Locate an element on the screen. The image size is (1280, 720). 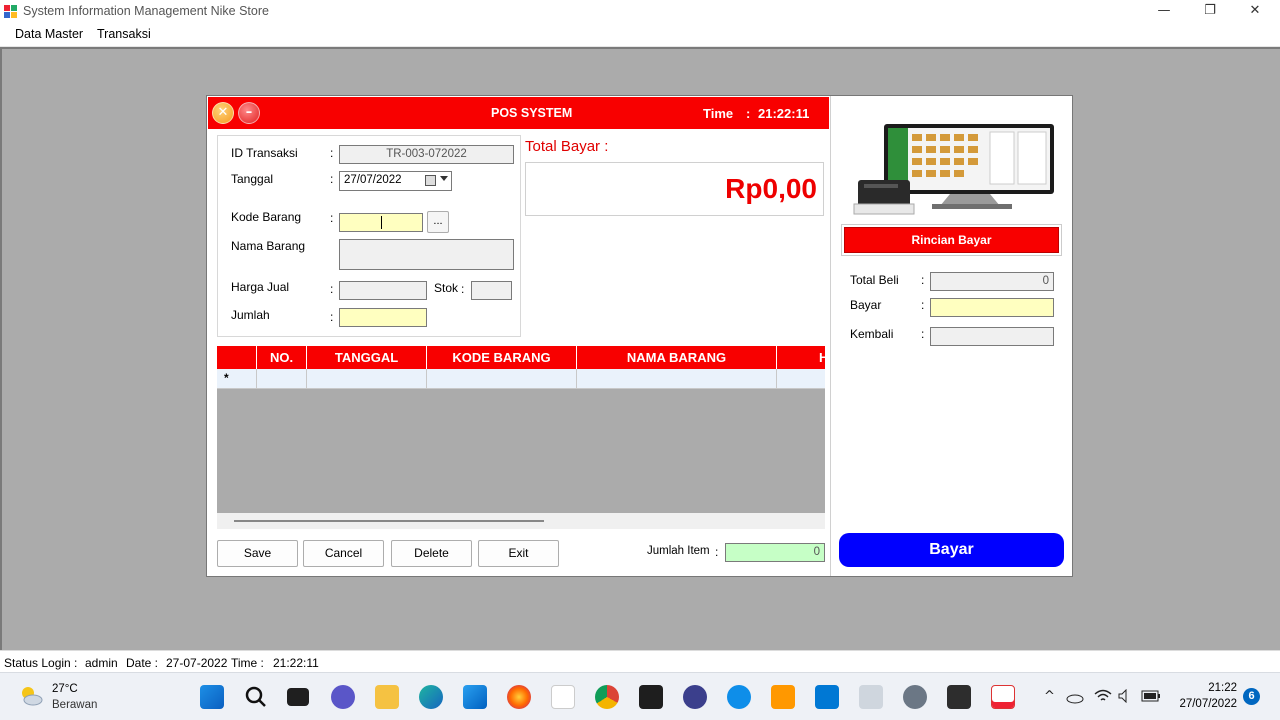
total-bayar-value: Rp0,00 is located at coordinates (771, 188).